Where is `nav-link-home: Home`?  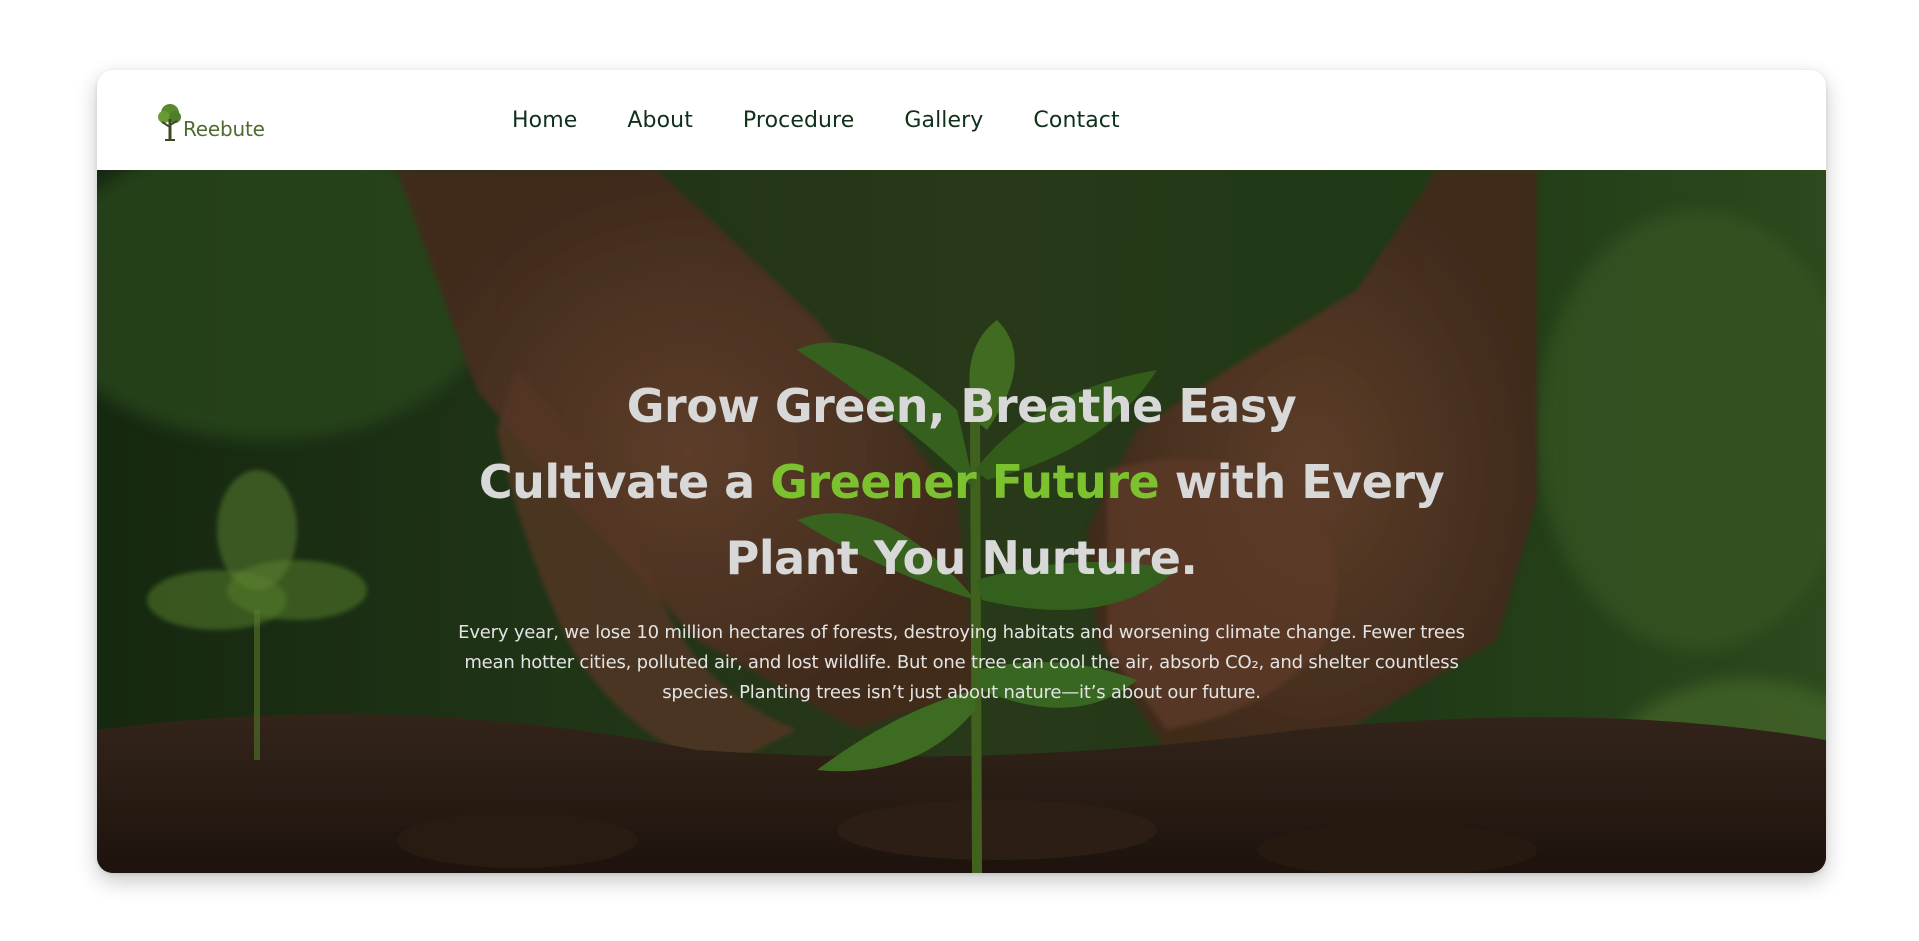 nav-link-home: Home is located at coordinates (544, 120).